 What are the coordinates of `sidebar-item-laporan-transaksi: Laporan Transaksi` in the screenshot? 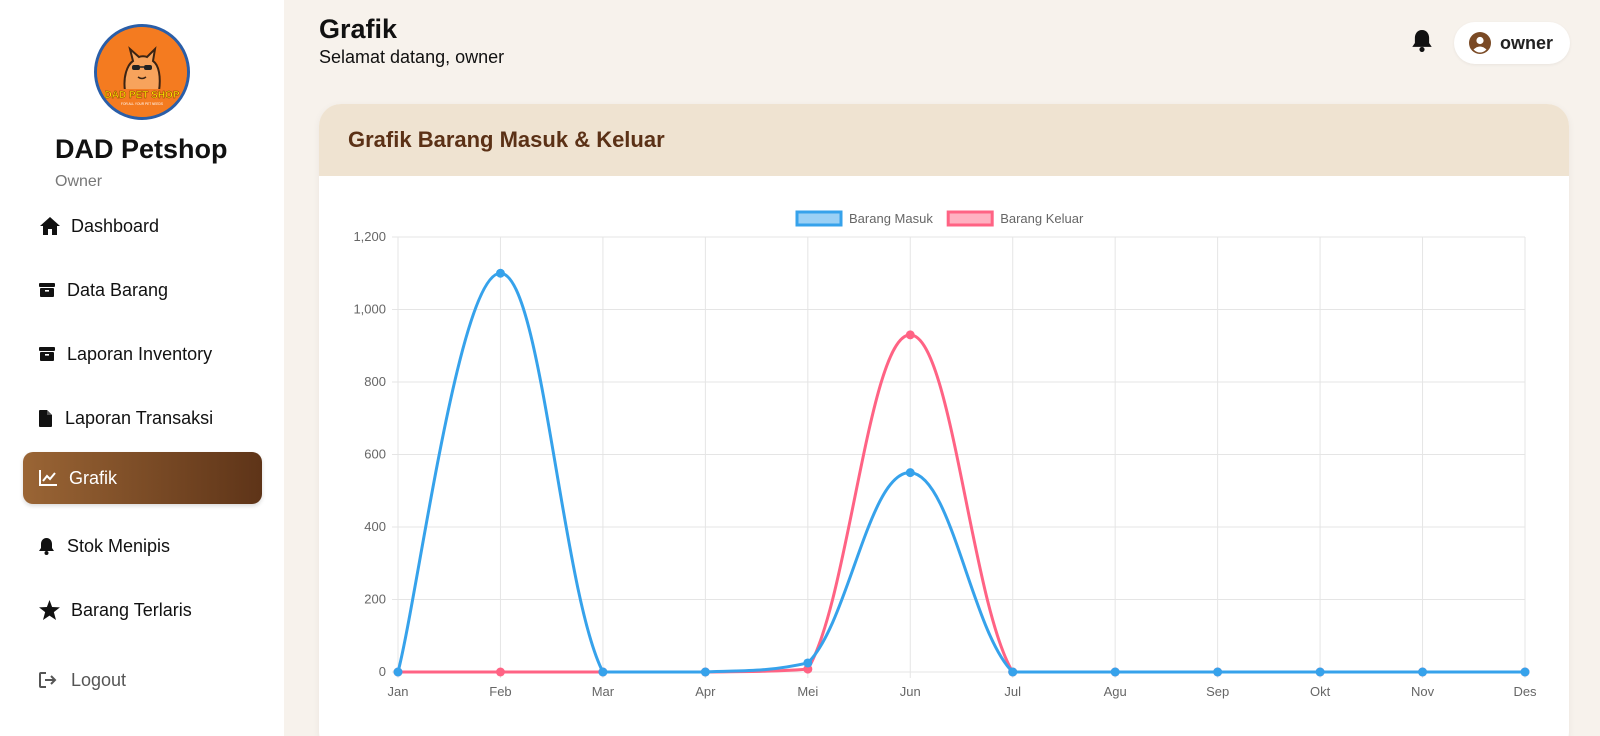 It's located at (142, 418).